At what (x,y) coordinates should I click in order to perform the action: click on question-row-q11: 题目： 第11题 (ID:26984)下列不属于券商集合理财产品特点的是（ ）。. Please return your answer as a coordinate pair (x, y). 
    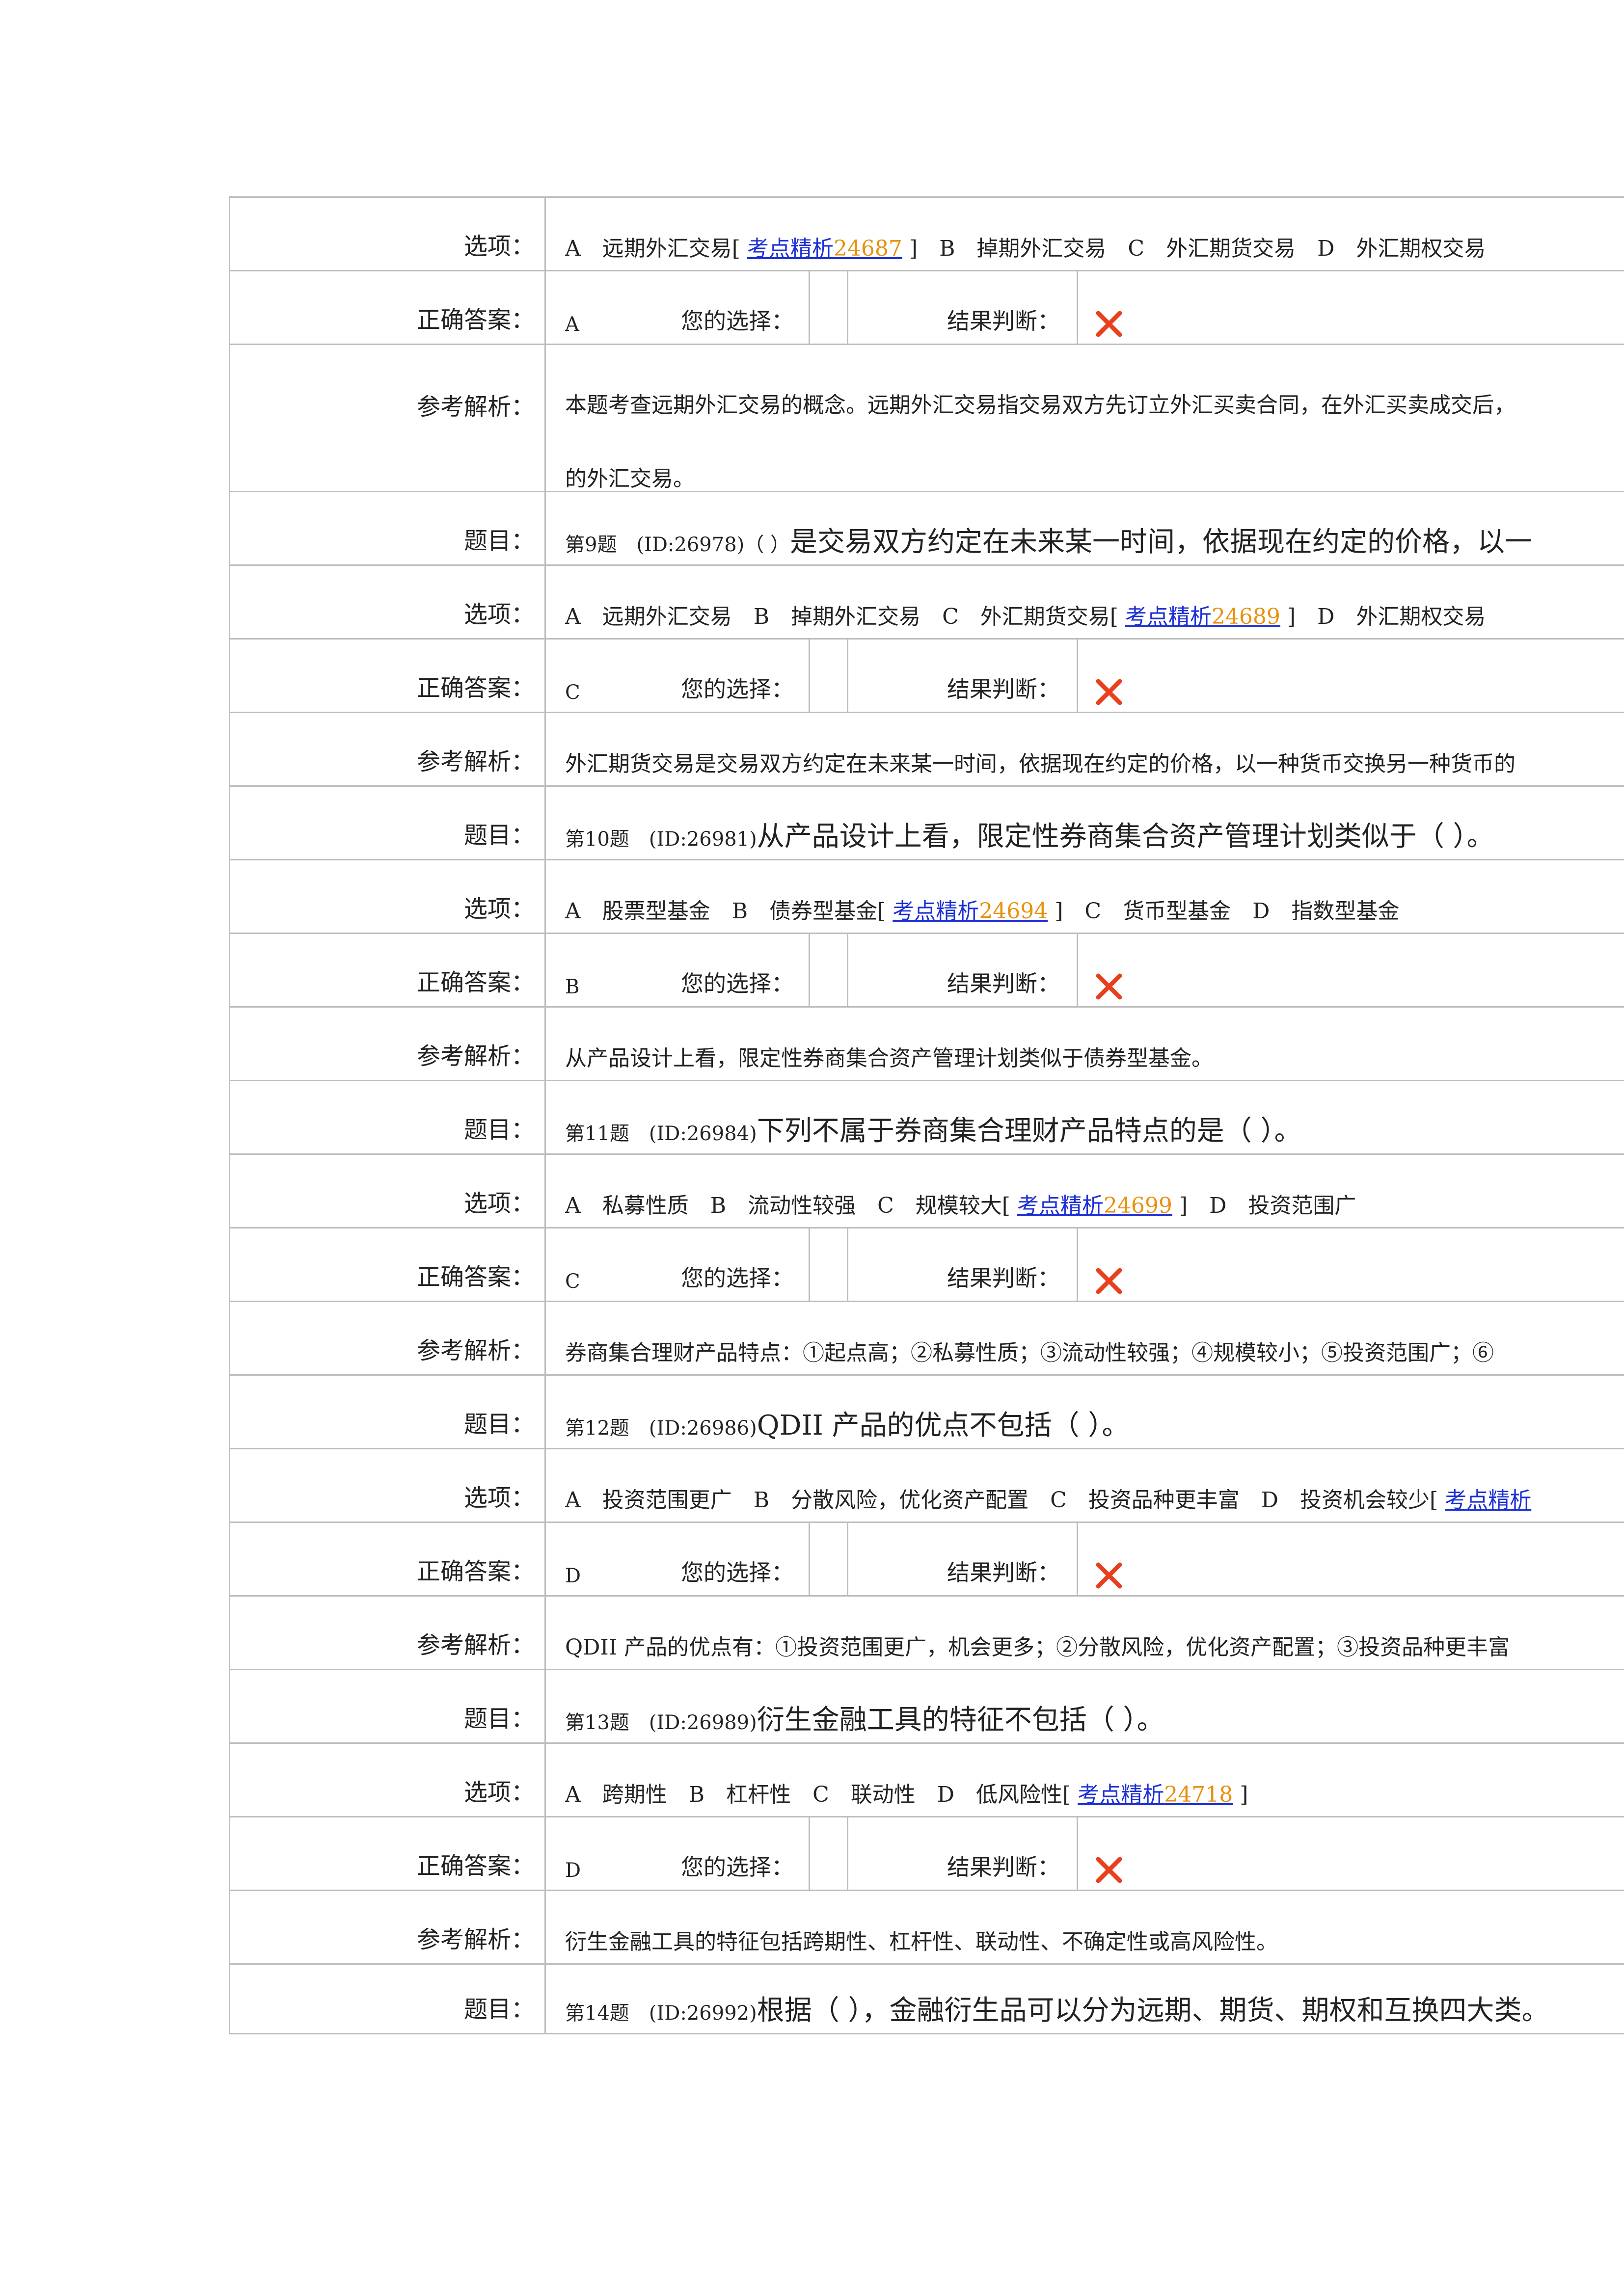
    Looking at the image, I should click on (927, 1118).